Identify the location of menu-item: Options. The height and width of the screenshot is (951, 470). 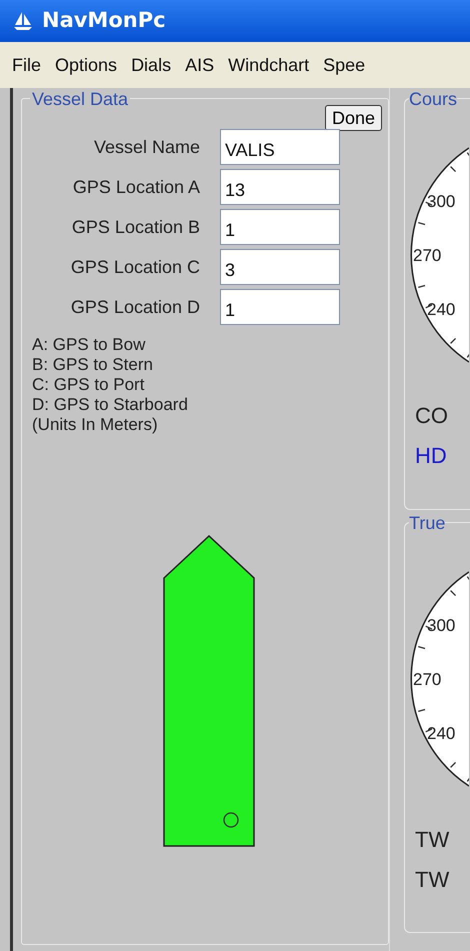
(86, 65).